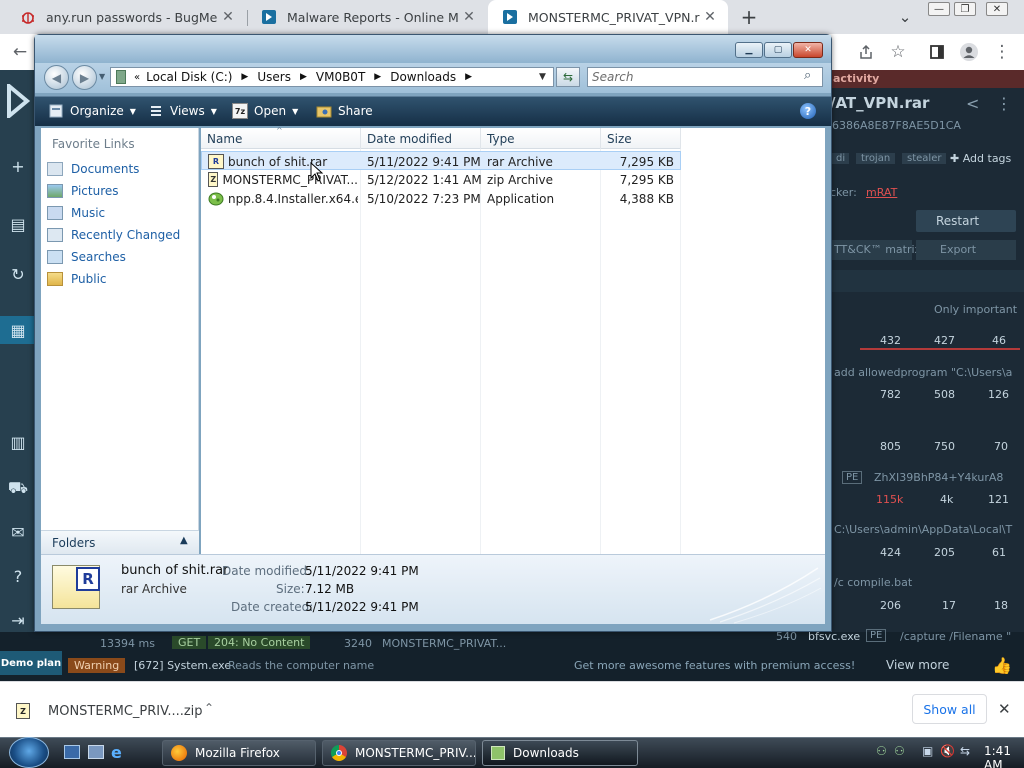 This screenshot has width=1024, height=768. What do you see at coordinates (18, 620) in the screenshot?
I see `logout-icon: ⇥` at bounding box center [18, 620].